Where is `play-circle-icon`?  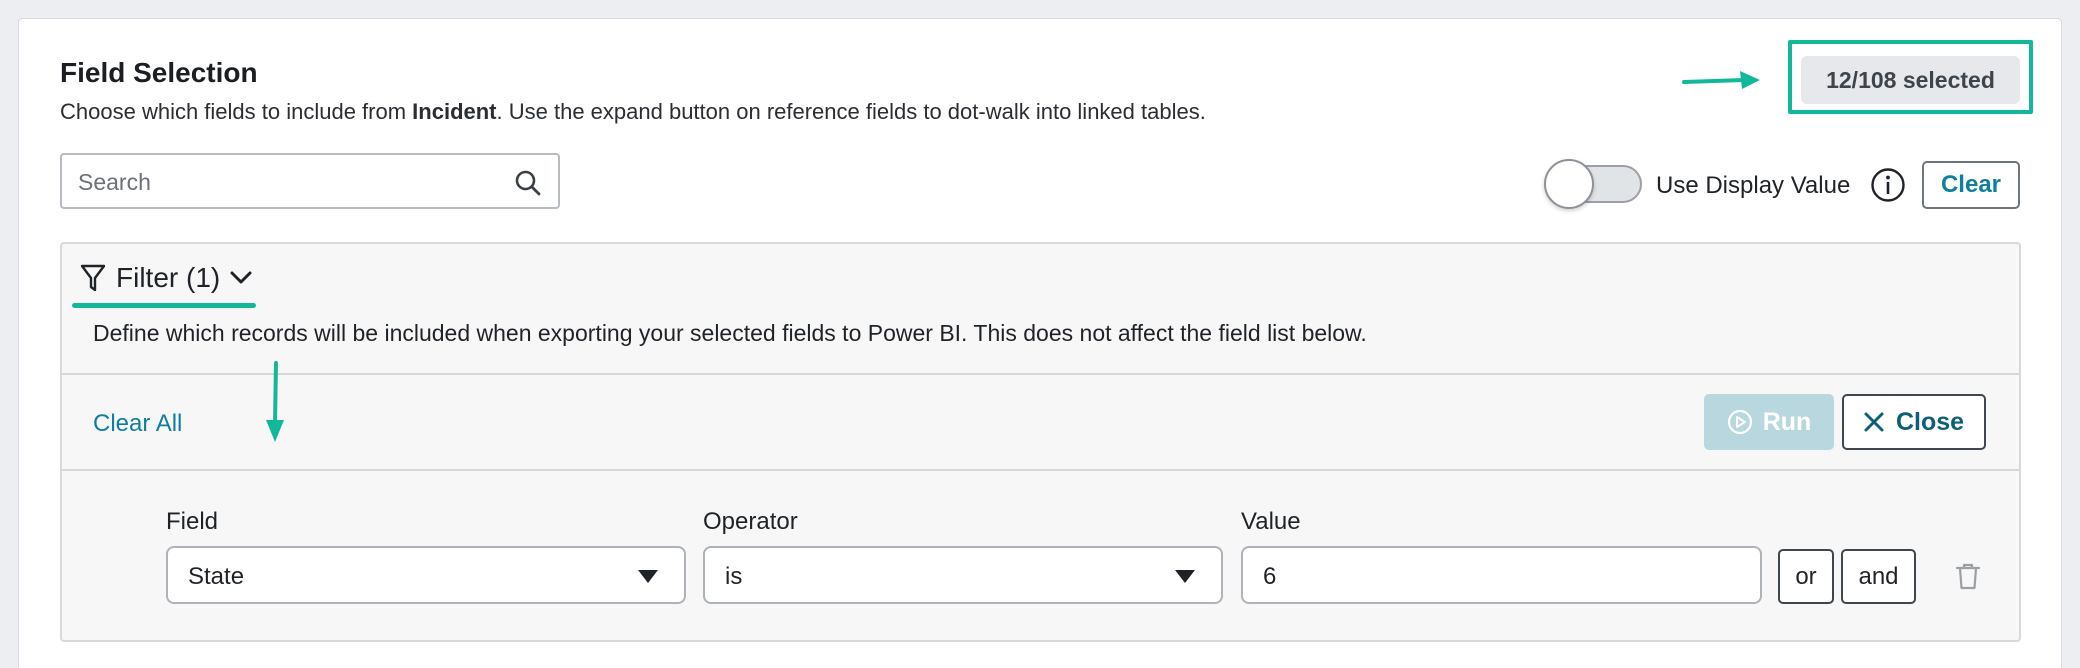 play-circle-icon is located at coordinates (1739, 422).